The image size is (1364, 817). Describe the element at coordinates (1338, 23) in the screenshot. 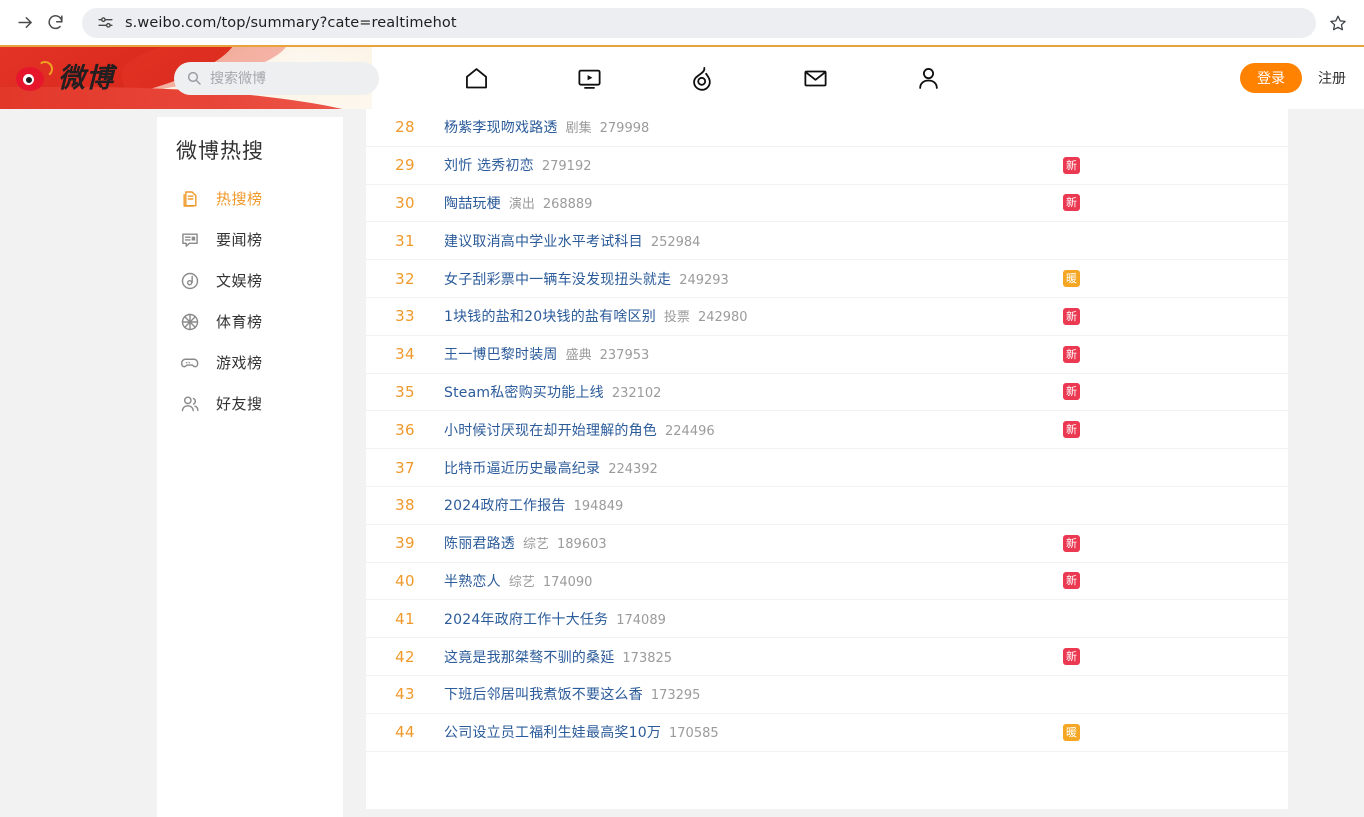

I see `bookmark-star-icon` at that location.